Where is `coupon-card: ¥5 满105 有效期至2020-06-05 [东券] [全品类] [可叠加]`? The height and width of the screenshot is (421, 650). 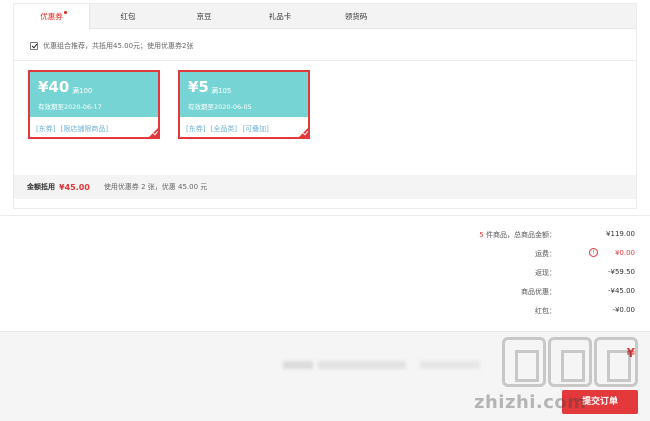 coupon-card: ¥5 满105 有效期至2020-06-05 [东券] [全品类] [可叠加] is located at coordinates (244, 104).